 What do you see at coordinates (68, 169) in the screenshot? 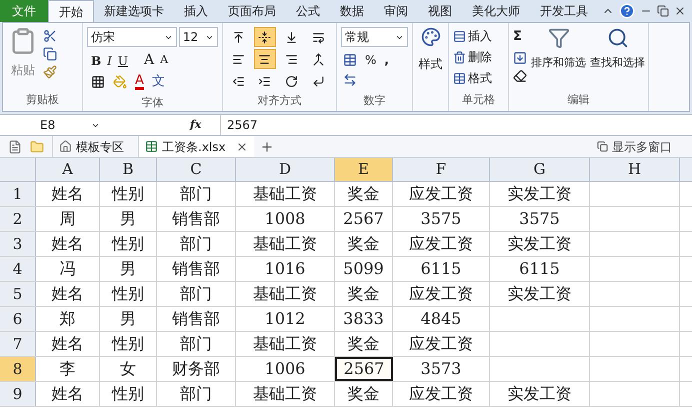
I see `column-header: A` at bounding box center [68, 169].